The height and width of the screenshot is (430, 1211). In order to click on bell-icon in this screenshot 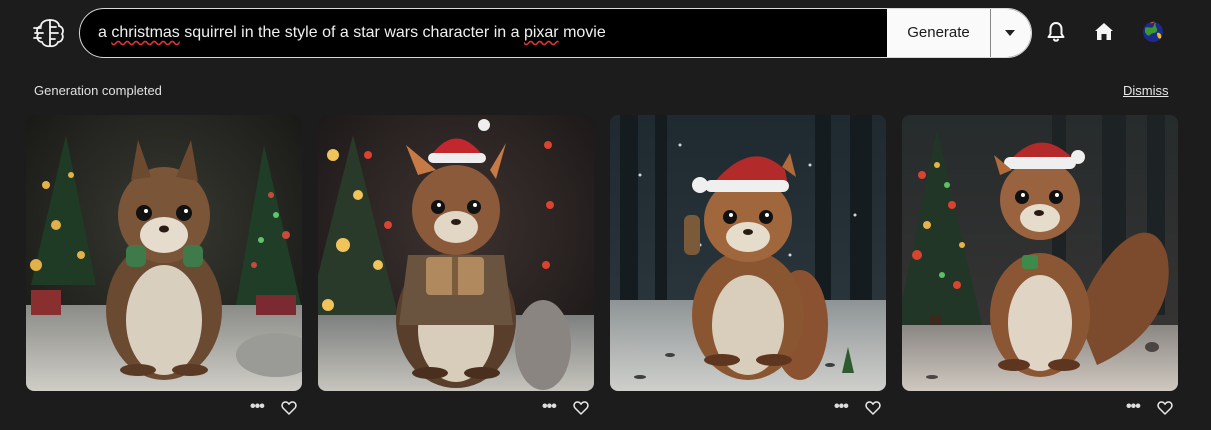, I will do `click(1056, 32)`.